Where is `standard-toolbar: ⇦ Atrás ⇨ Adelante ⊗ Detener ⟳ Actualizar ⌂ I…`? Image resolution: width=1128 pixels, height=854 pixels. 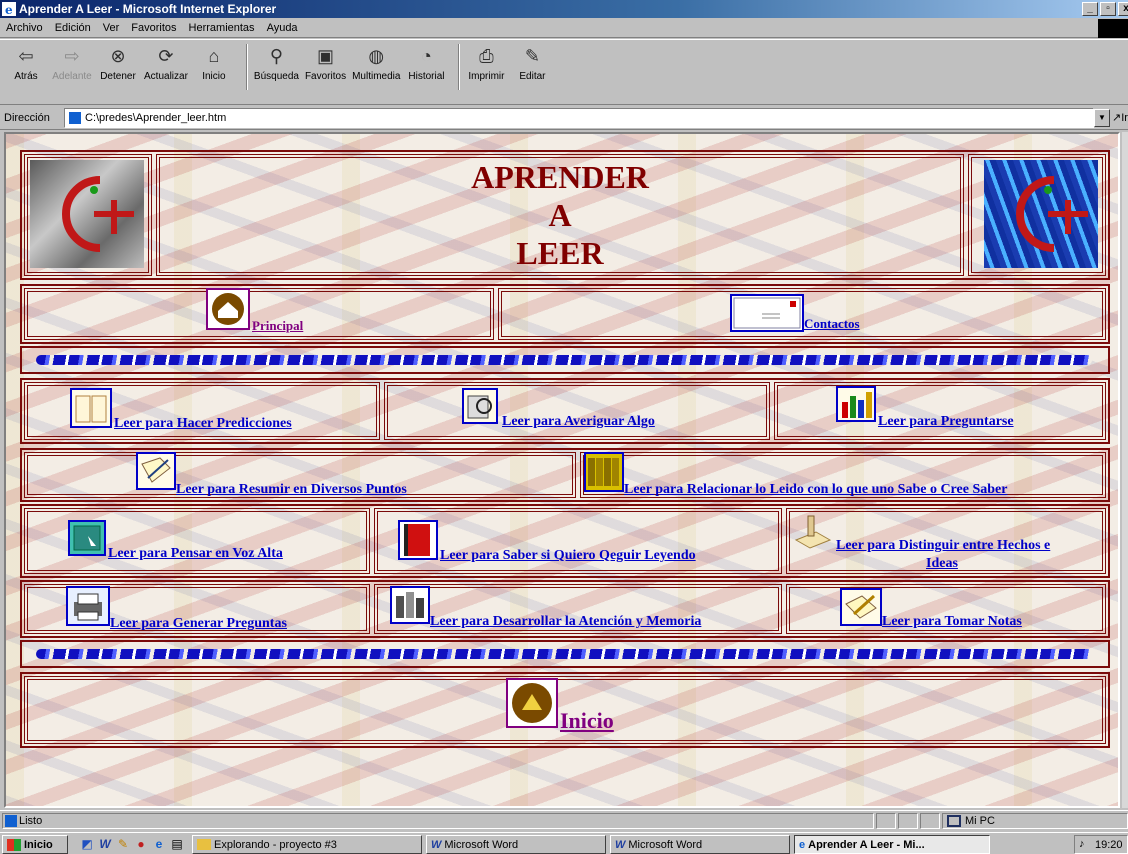
standard-toolbar: ⇦ Atrás ⇨ Adelante ⊗ Detener ⟳ Actualizar ⌂ I… is located at coordinates (564, 72).